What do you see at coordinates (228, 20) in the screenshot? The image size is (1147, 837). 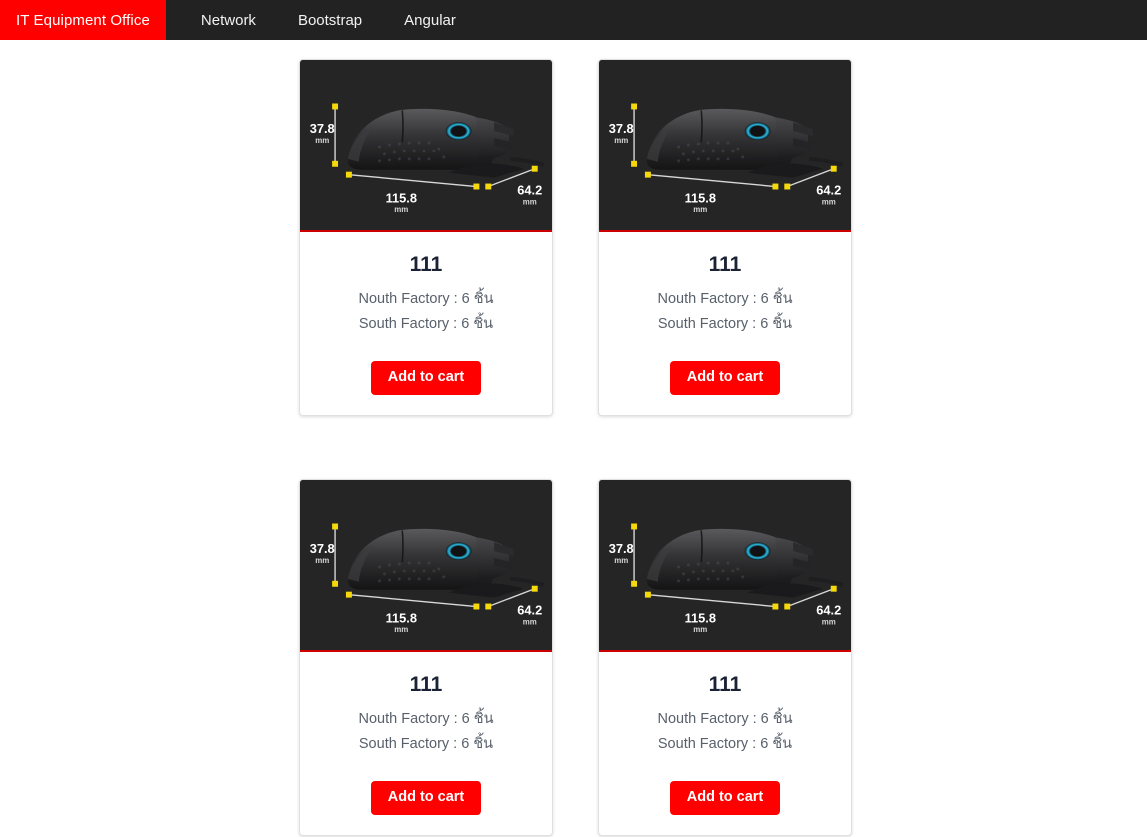 I see `nav-link-network: Network` at bounding box center [228, 20].